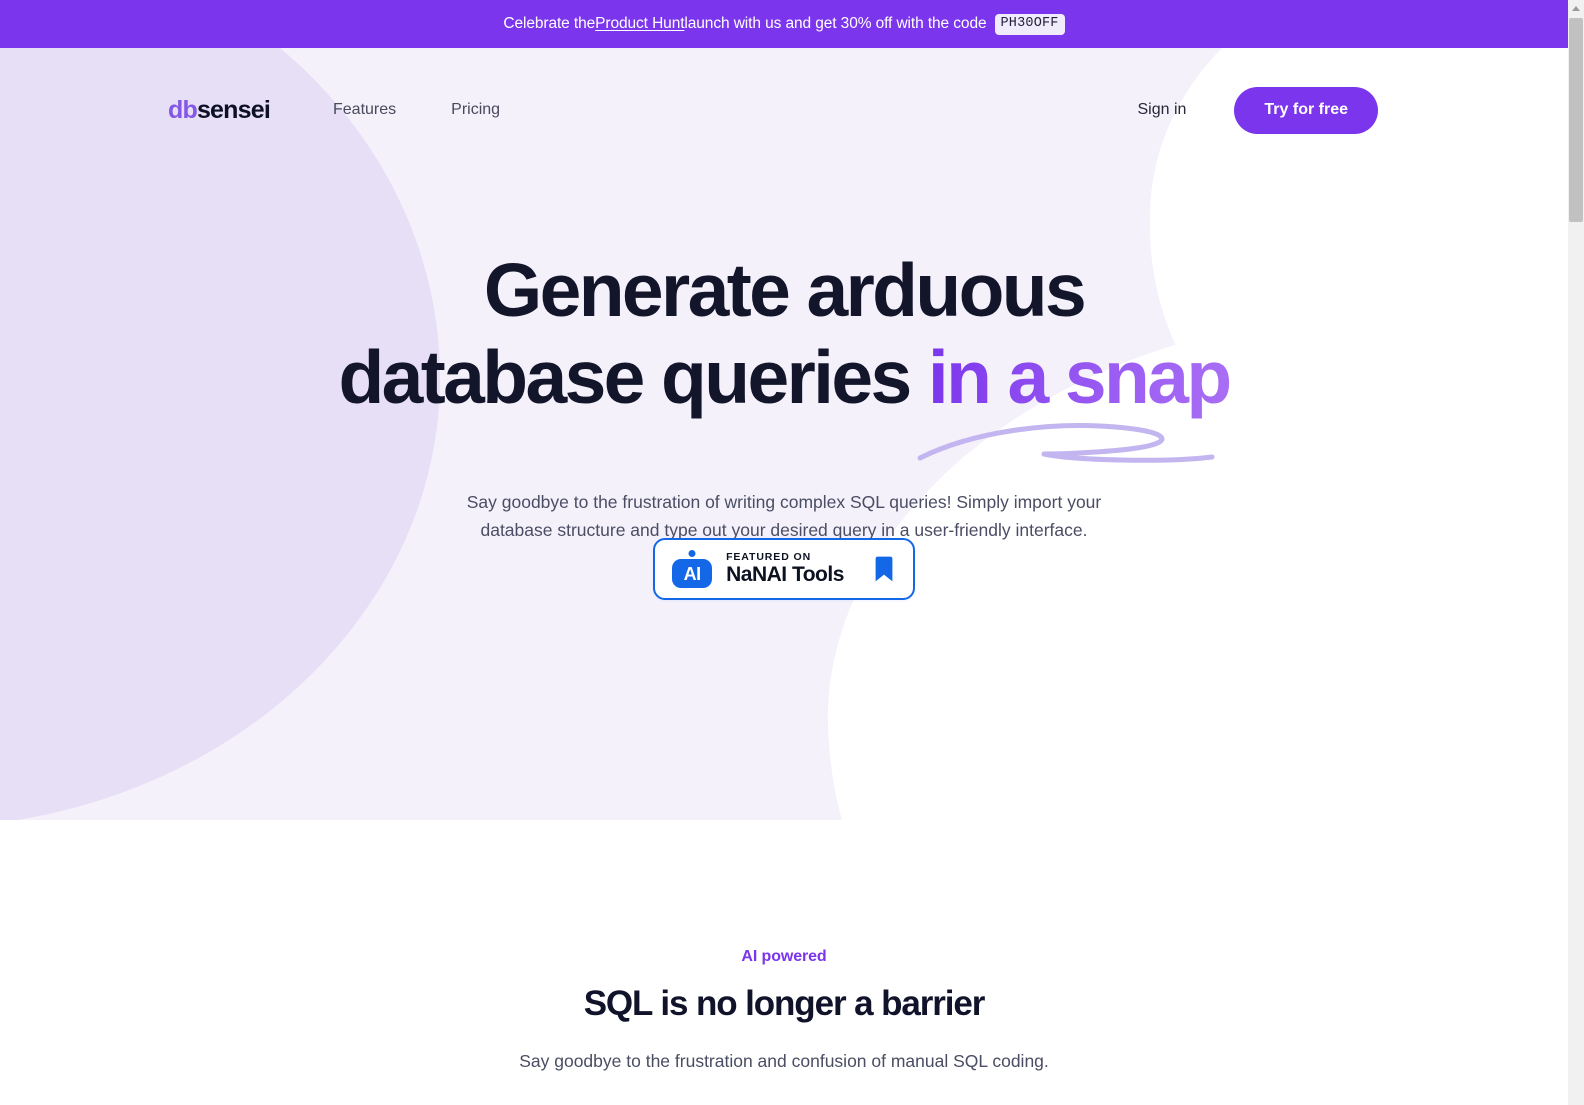  I want to click on nav-actions: Sign in Try for free, so click(1257, 110).